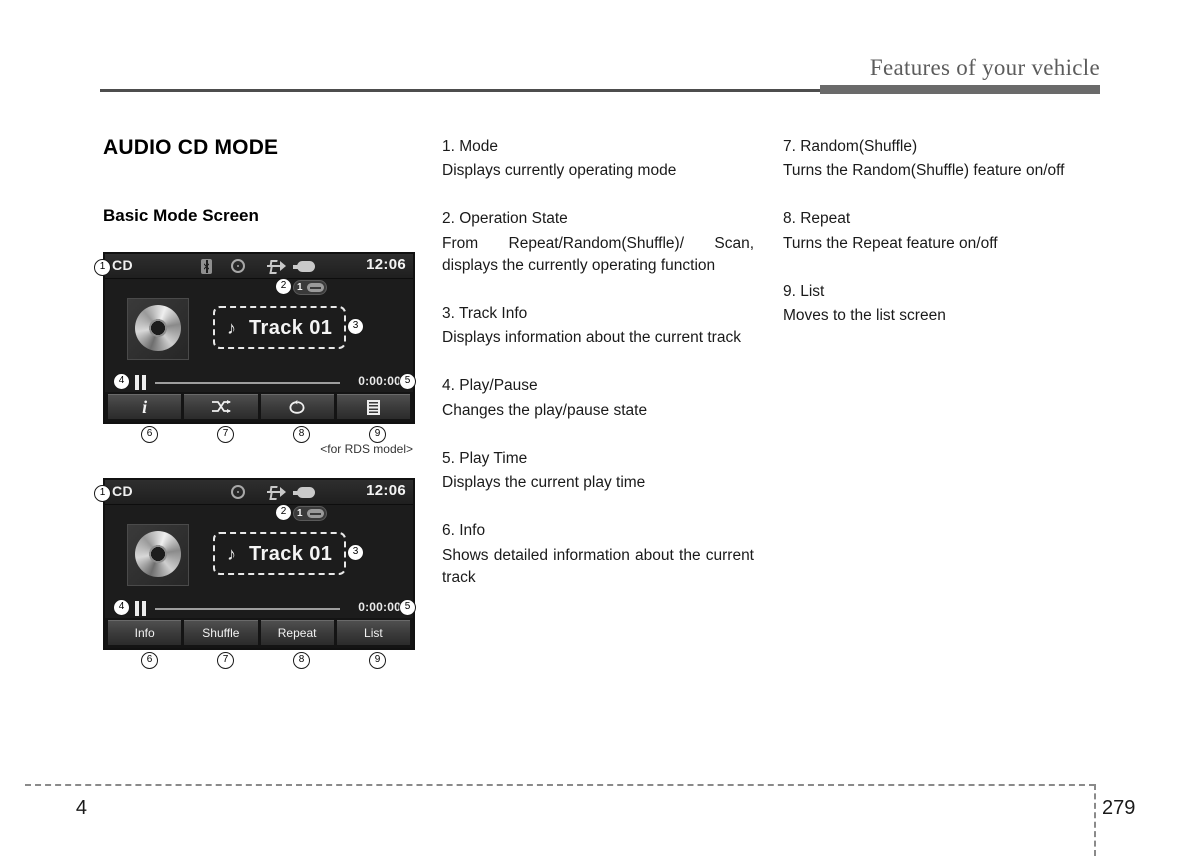 The image size is (1200, 861). Describe the element at coordinates (545, 410) in the screenshot. I see `entry-description: Changes the play/pause state` at that location.